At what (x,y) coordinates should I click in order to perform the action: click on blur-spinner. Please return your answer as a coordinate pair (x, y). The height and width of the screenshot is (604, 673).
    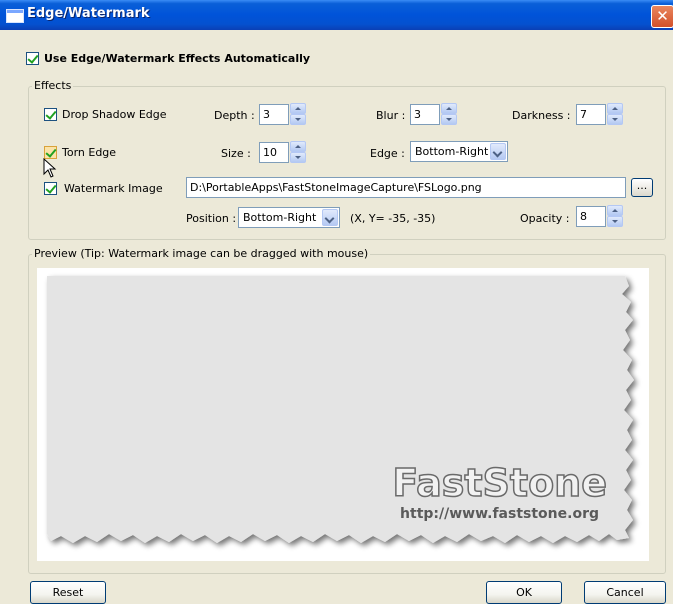
    Looking at the image, I should click on (449, 114).